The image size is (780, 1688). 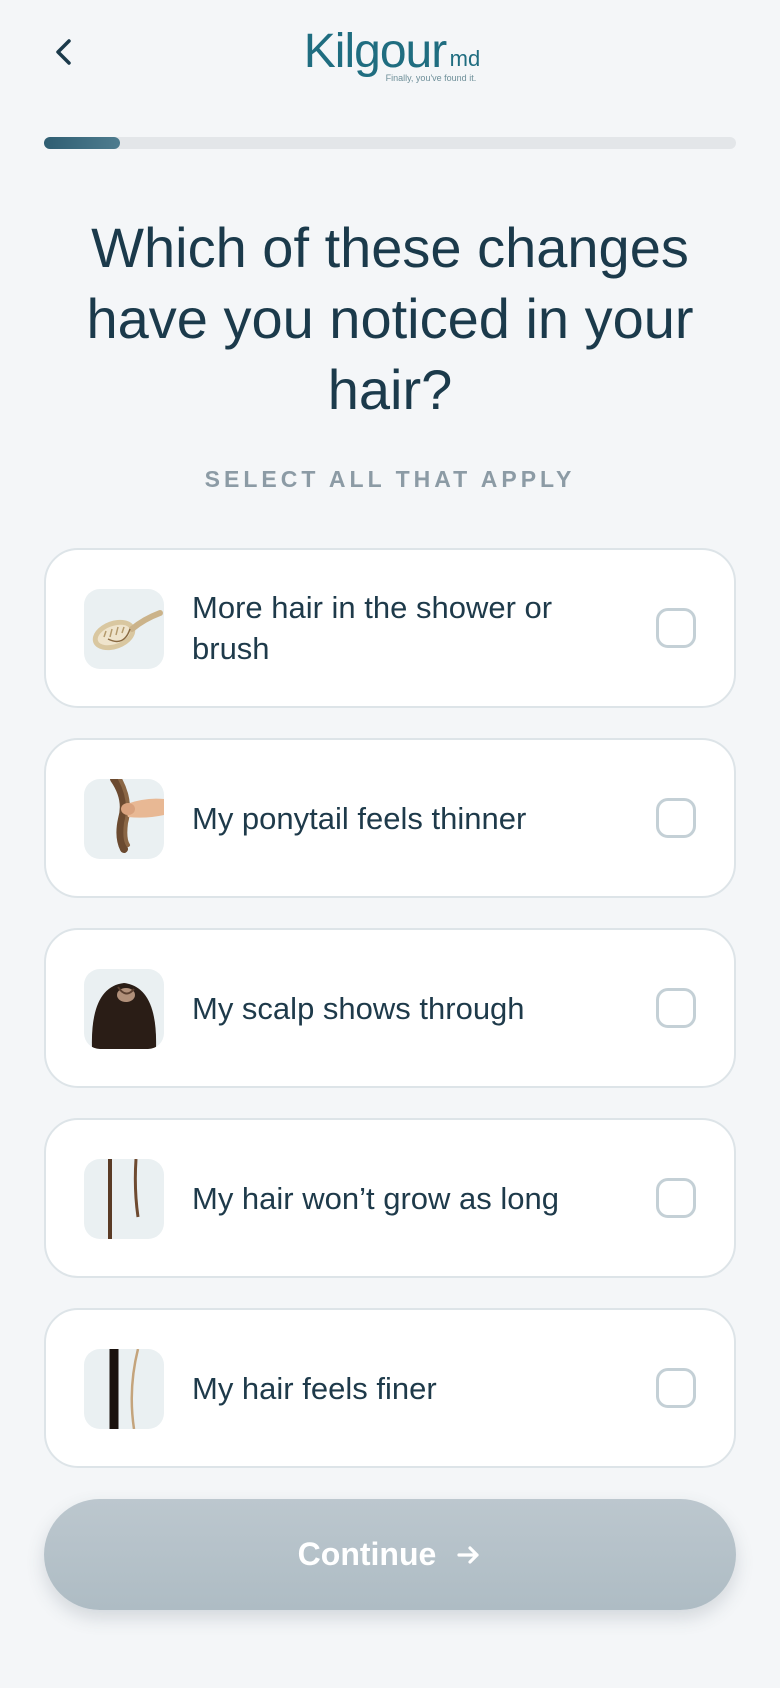 What do you see at coordinates (314, 1388) in the screenshot?
I see `option-label: My hair feels finer` at bounding box center [314, 1388].